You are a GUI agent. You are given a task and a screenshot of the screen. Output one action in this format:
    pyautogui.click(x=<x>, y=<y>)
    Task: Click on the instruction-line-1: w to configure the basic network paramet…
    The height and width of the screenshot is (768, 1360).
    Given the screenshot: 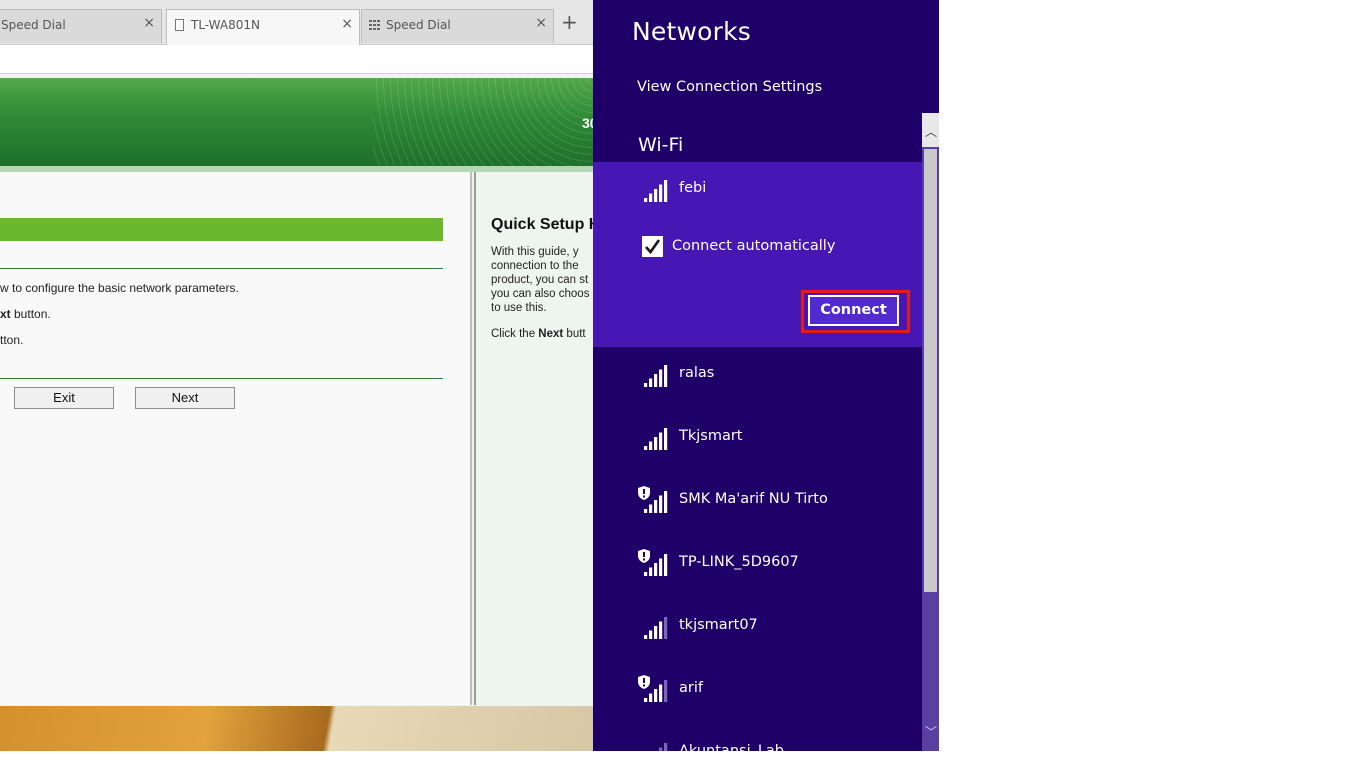 What is the action you would take?
    pyautogui.click(x=119, y=288)
    